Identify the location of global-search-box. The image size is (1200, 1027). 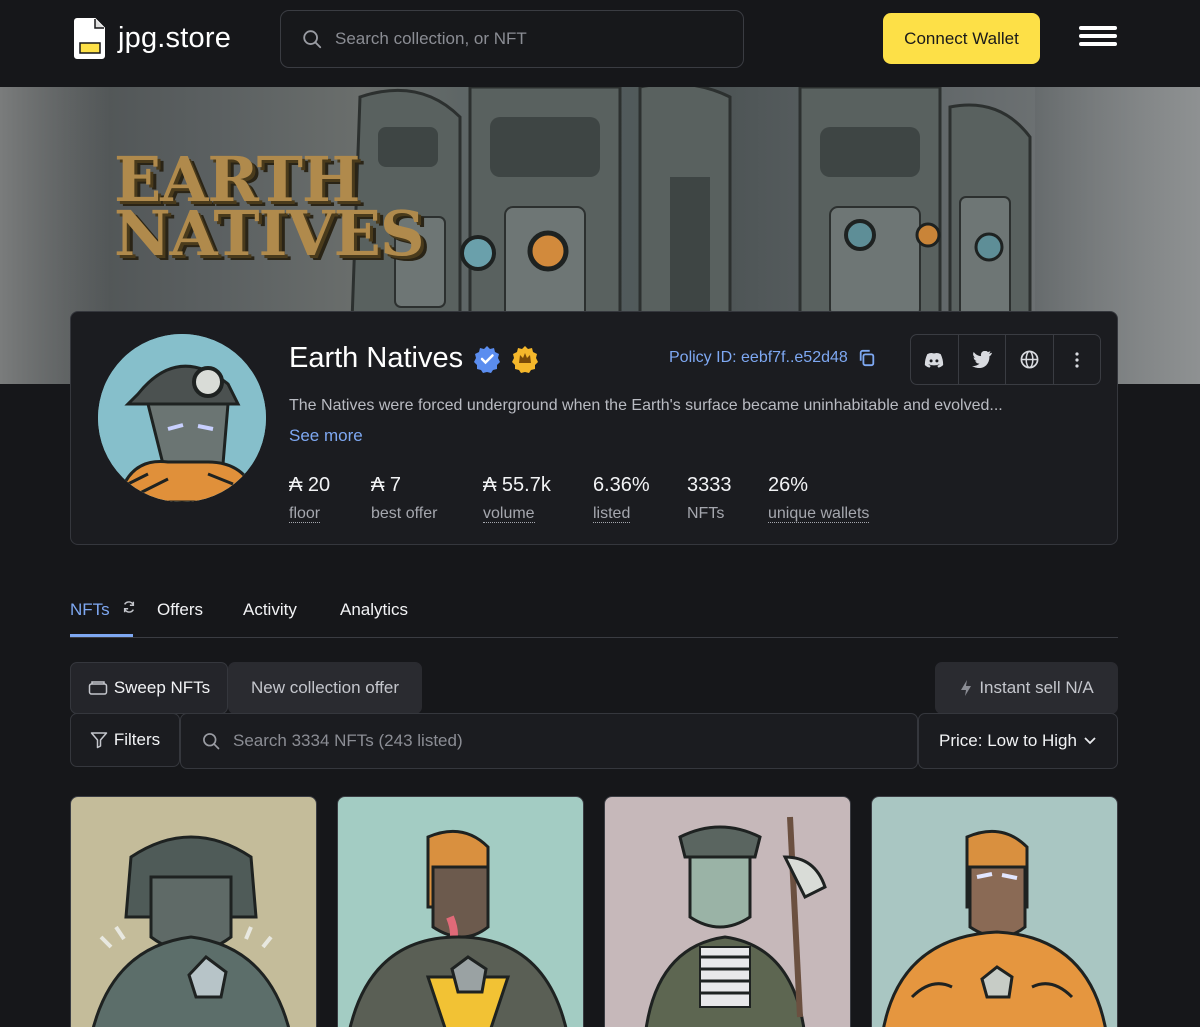
(512, 39).